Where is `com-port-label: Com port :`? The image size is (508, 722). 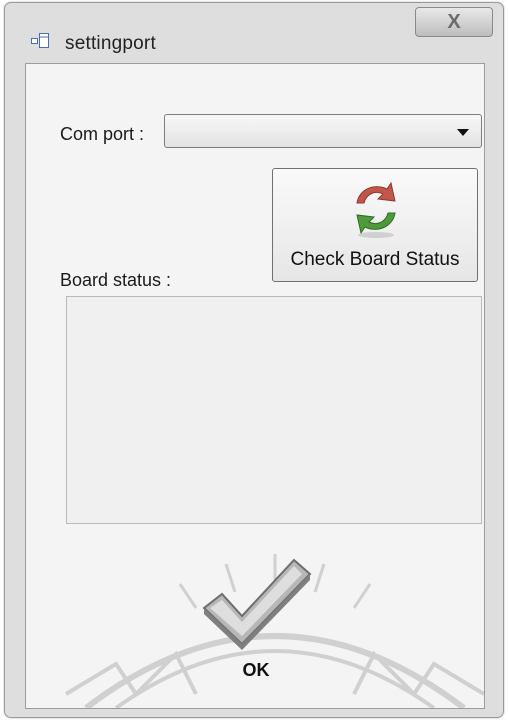 com-port-label: Com port : is located at coordinates (102, 134).